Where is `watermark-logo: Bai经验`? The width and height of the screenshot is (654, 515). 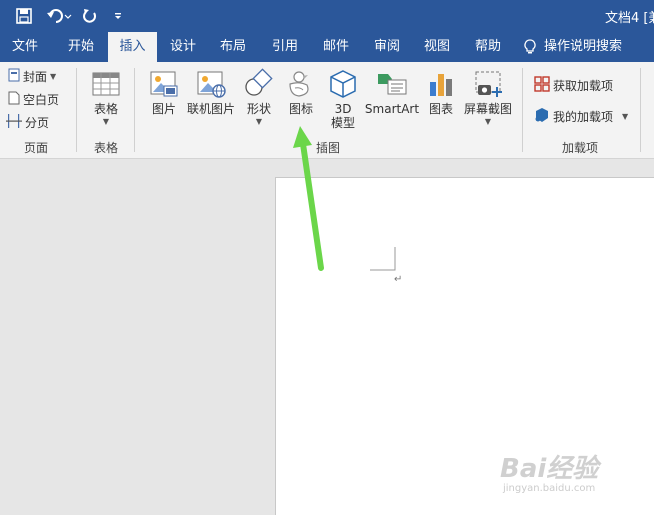 watermark-logo: Bai经验 is located at coordinates (549, 469).